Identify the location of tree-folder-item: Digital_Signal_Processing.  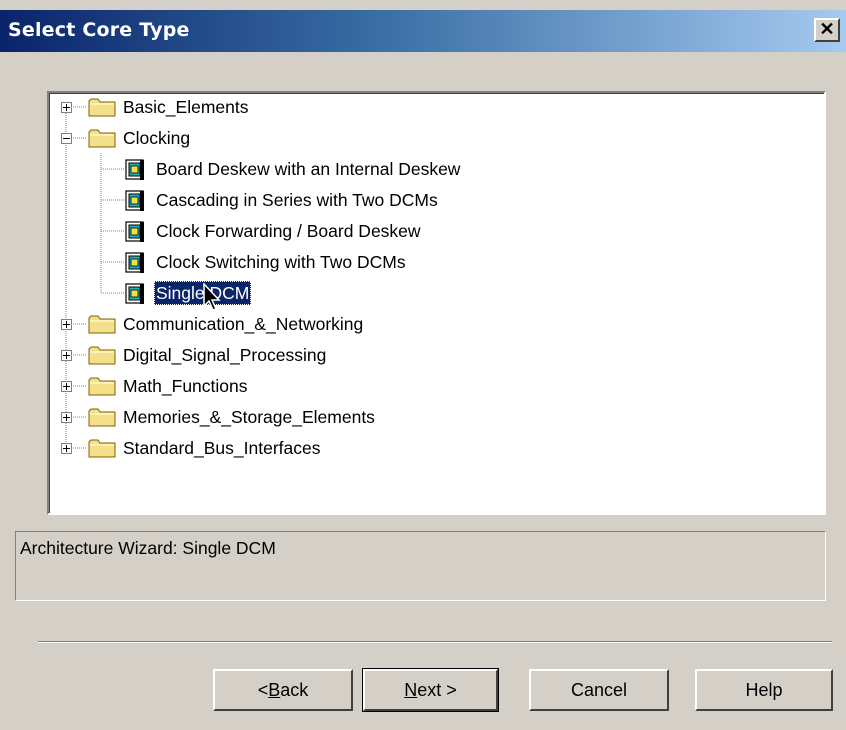
(434, 355).